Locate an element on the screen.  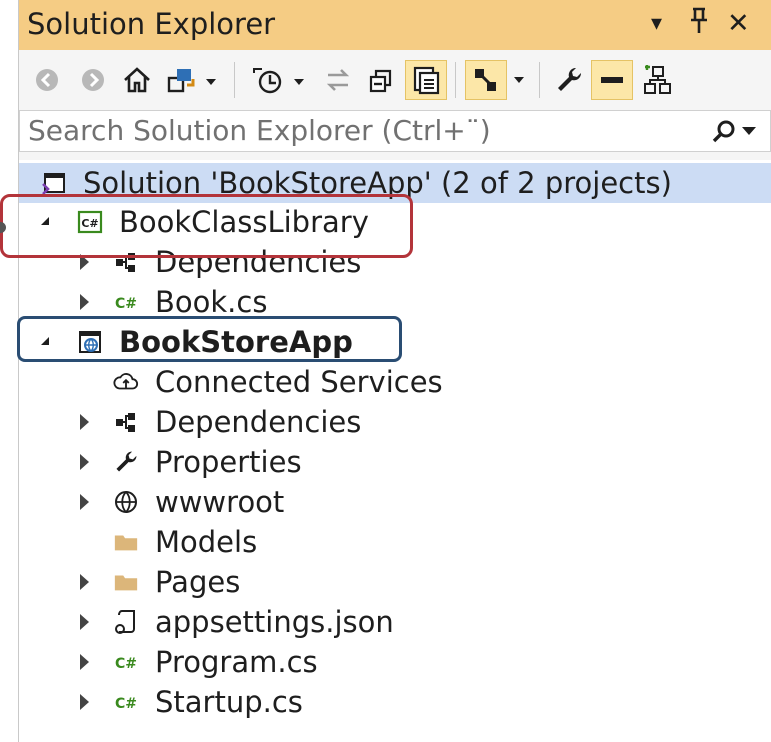
search-input: Search Solution Explorer (Ctrl+¨) is located at coordinates (259, 130).